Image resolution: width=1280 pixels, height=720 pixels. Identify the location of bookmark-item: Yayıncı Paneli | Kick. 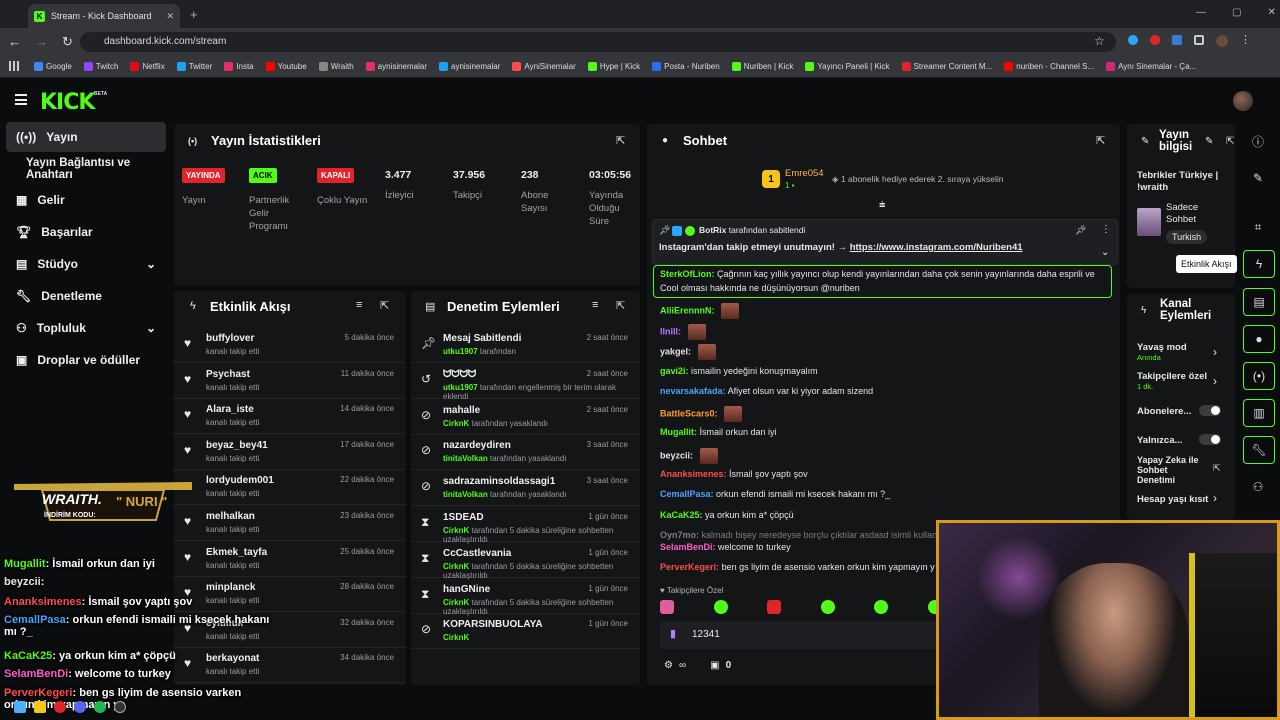
(847, 66).